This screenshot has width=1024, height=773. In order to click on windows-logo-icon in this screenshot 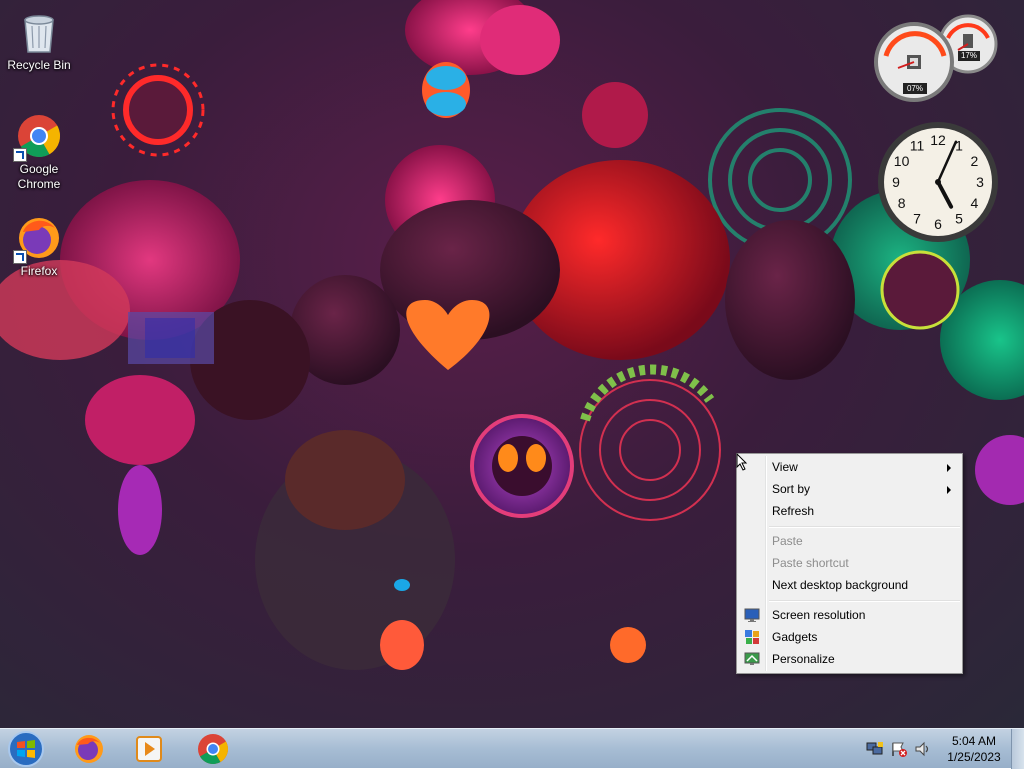, I will do `click(26, 749)`.